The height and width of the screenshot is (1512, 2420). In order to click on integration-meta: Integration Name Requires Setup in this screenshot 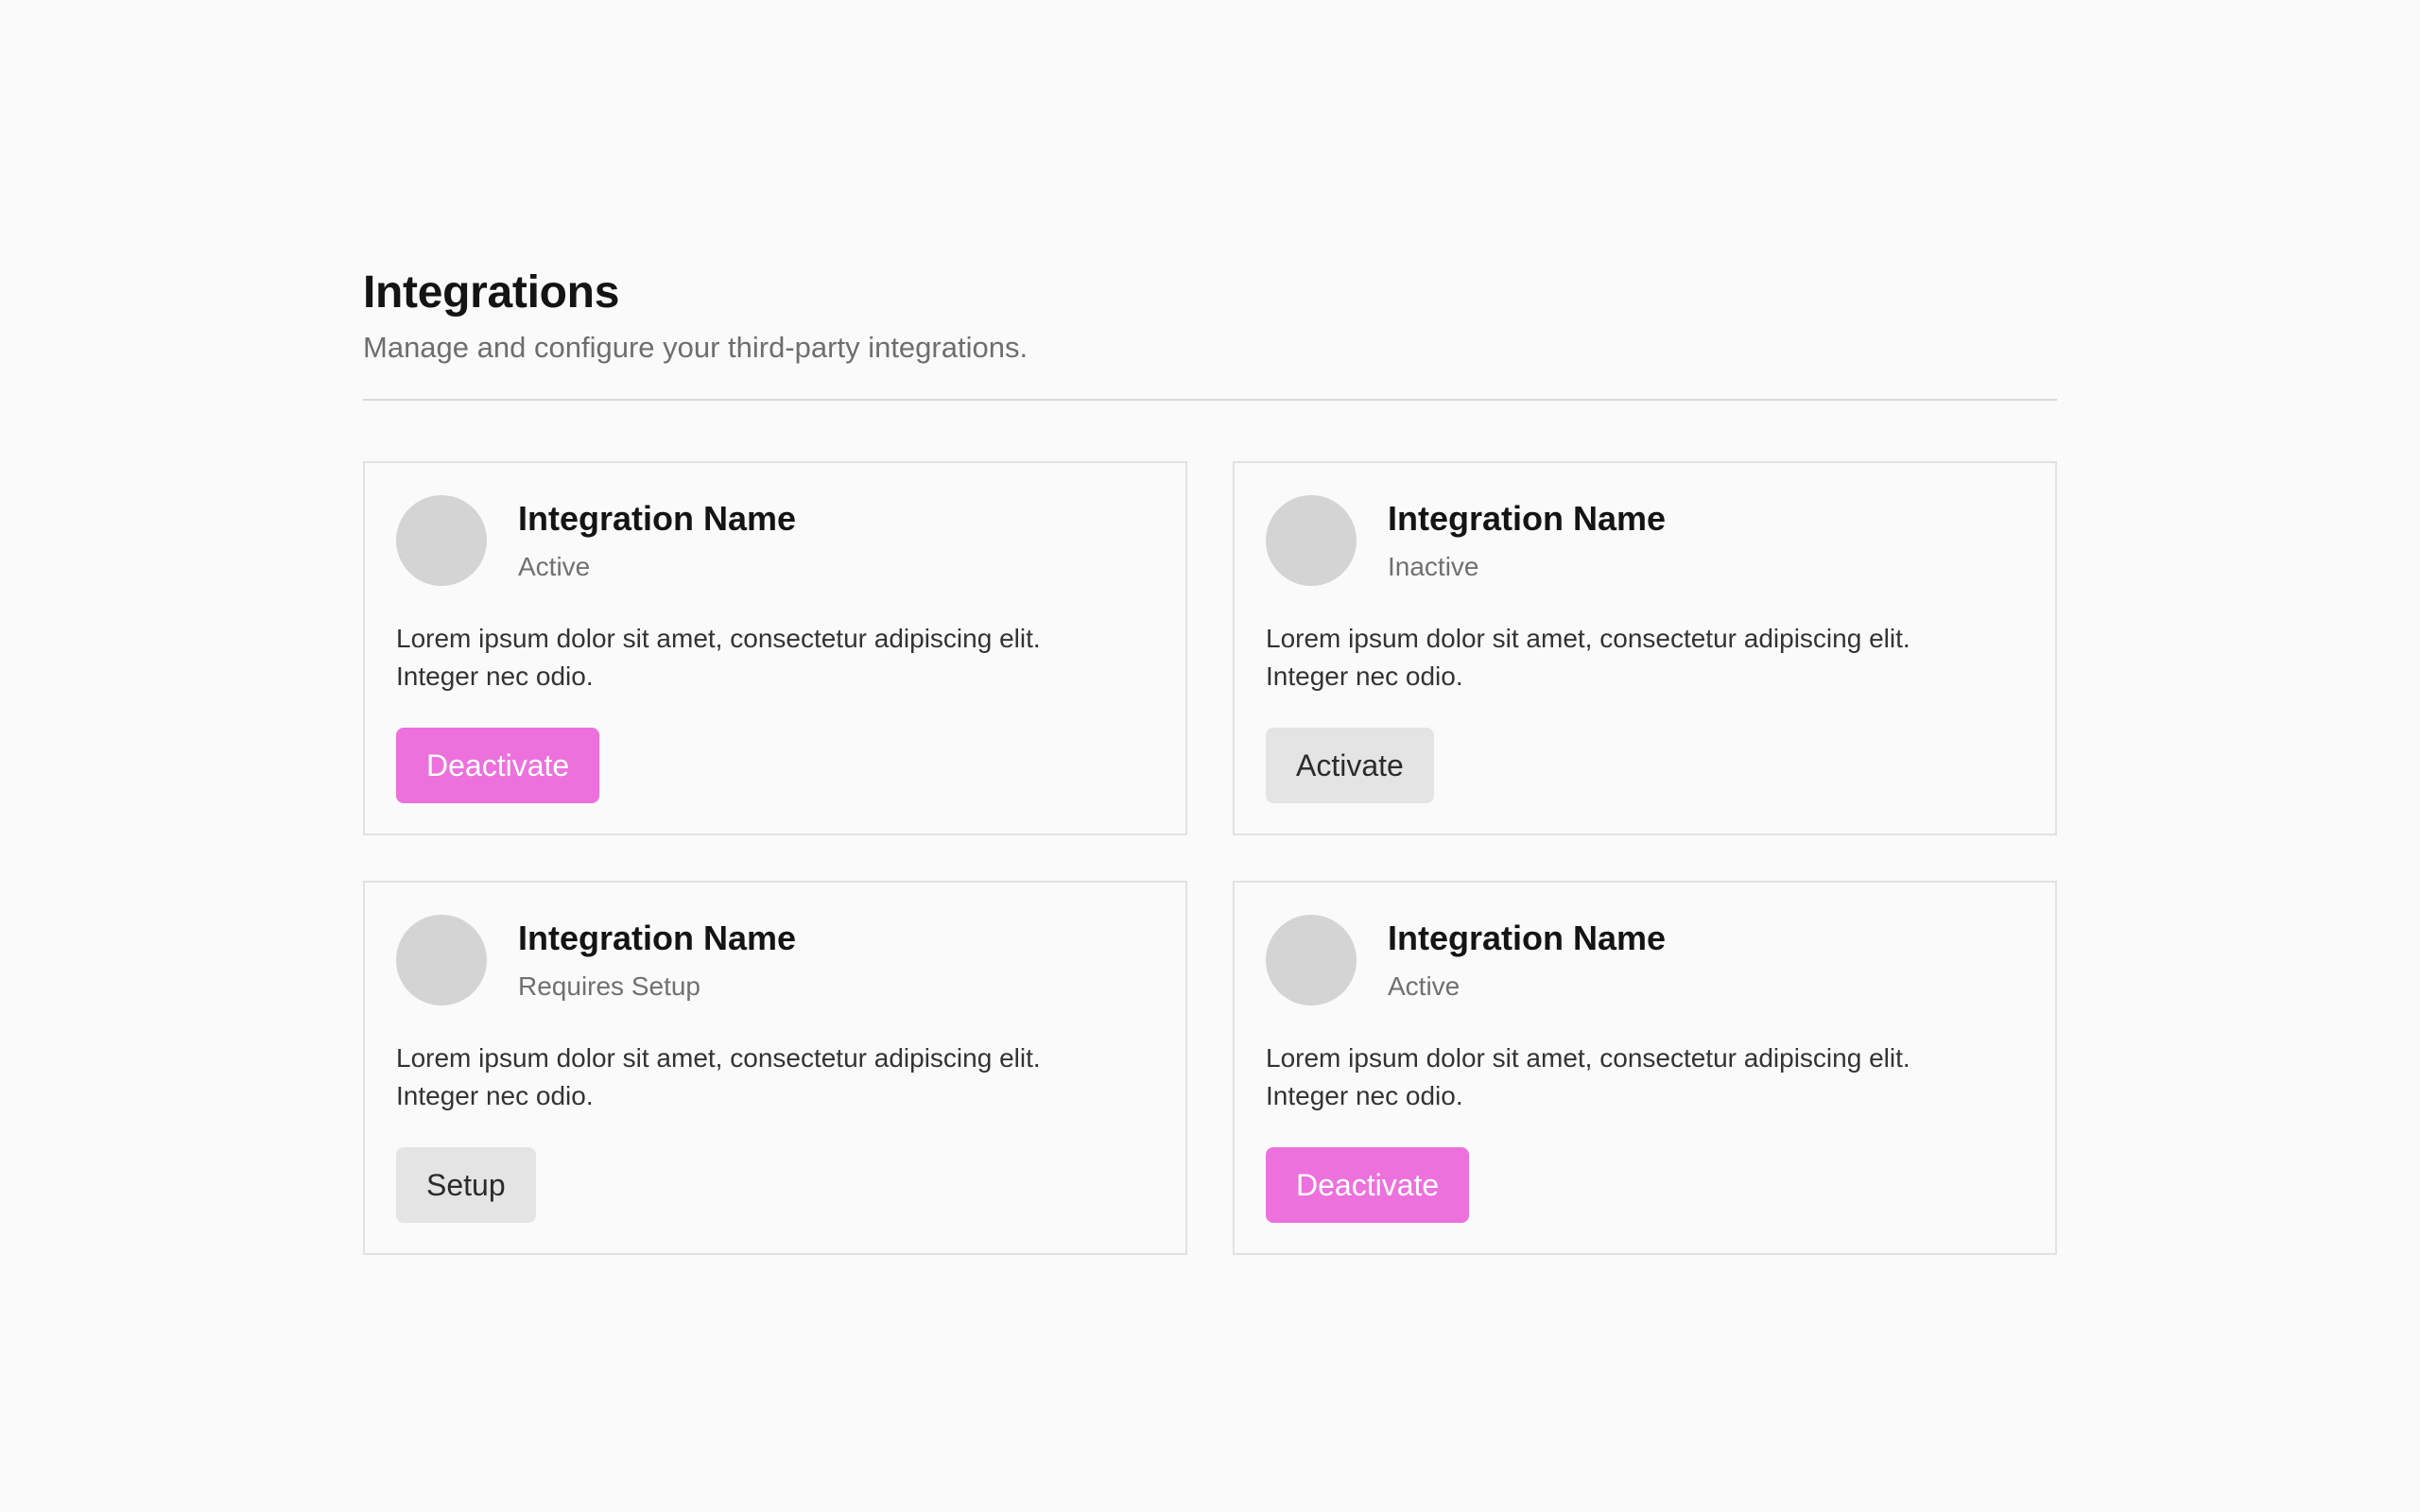, I will do `click(657, 959)`.